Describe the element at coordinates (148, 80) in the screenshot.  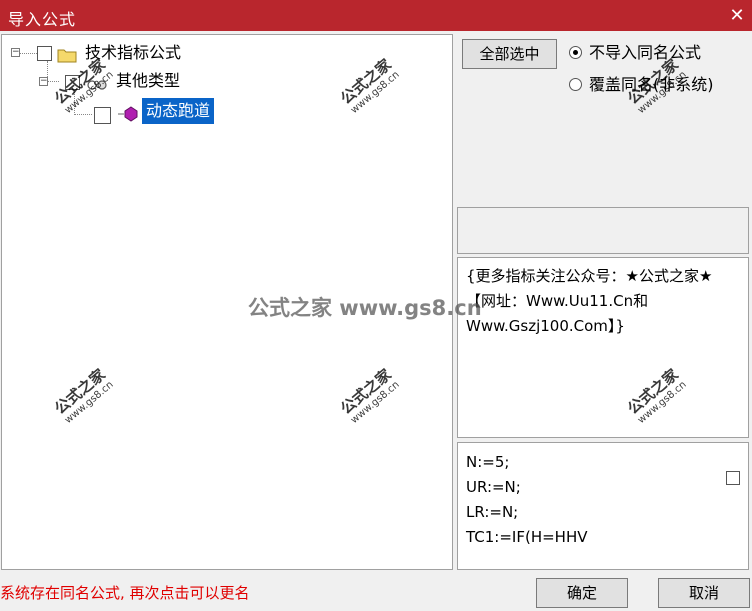
I see `tree-node-label: 其他类型` at that location.